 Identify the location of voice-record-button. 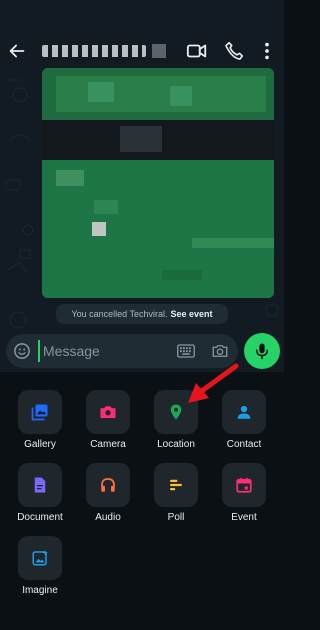
(262, 351).